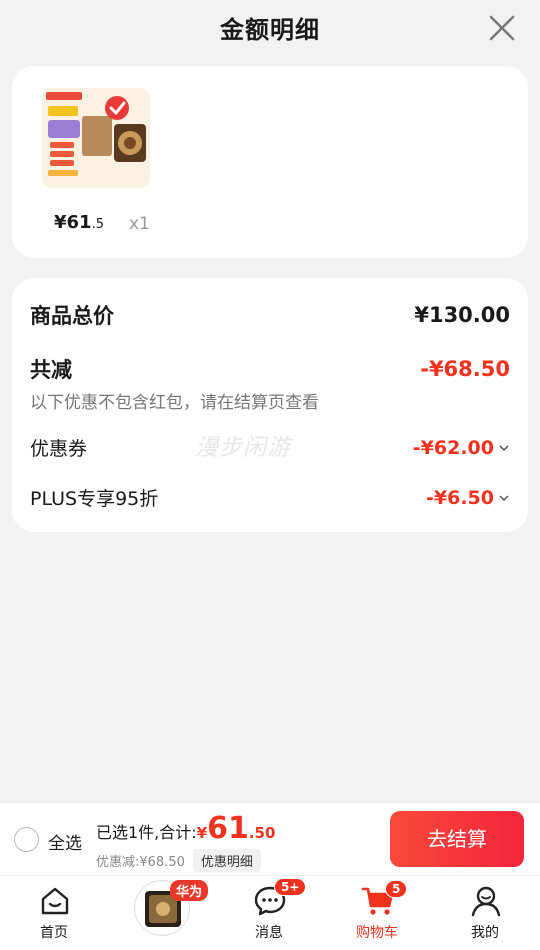 The height and width of the screenshot is (950, 540). Describe the element at coordinates (377, 913) in the screenshot. I see `tab-cart: 购物车 5` at that location.